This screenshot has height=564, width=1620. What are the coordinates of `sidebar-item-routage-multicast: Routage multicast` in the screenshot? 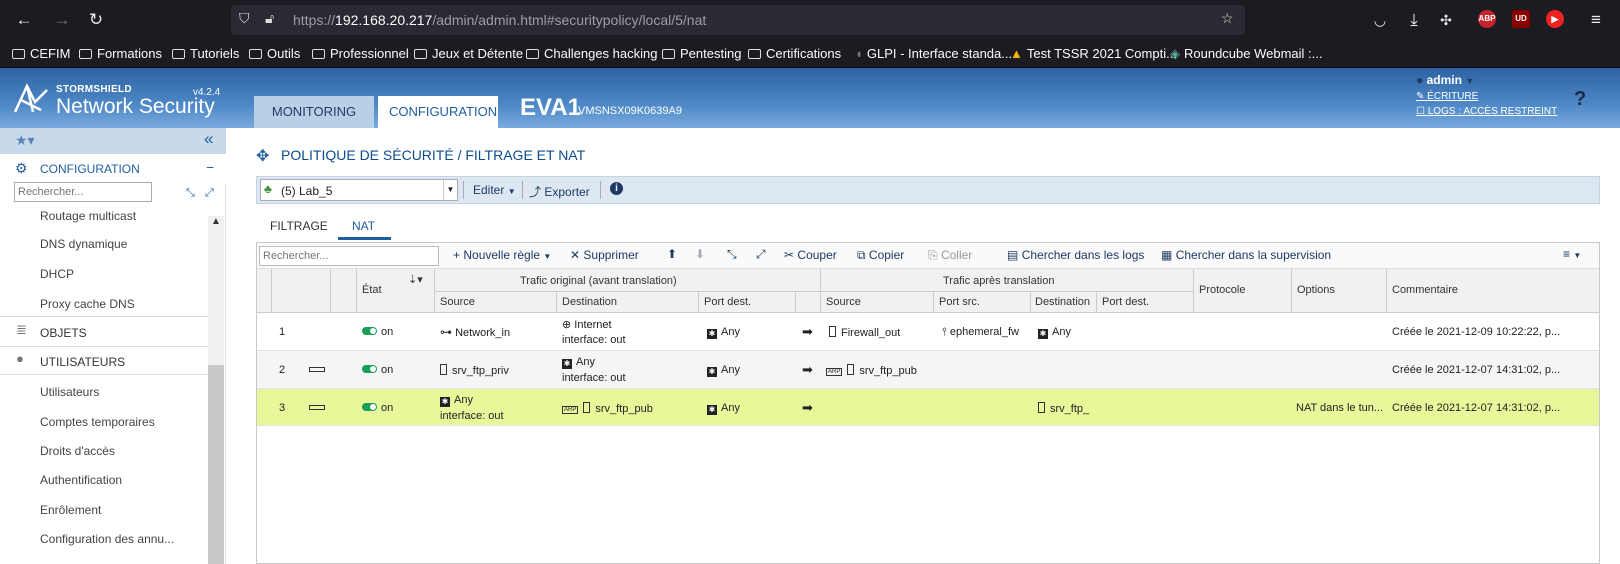 It's located at (88, 216).